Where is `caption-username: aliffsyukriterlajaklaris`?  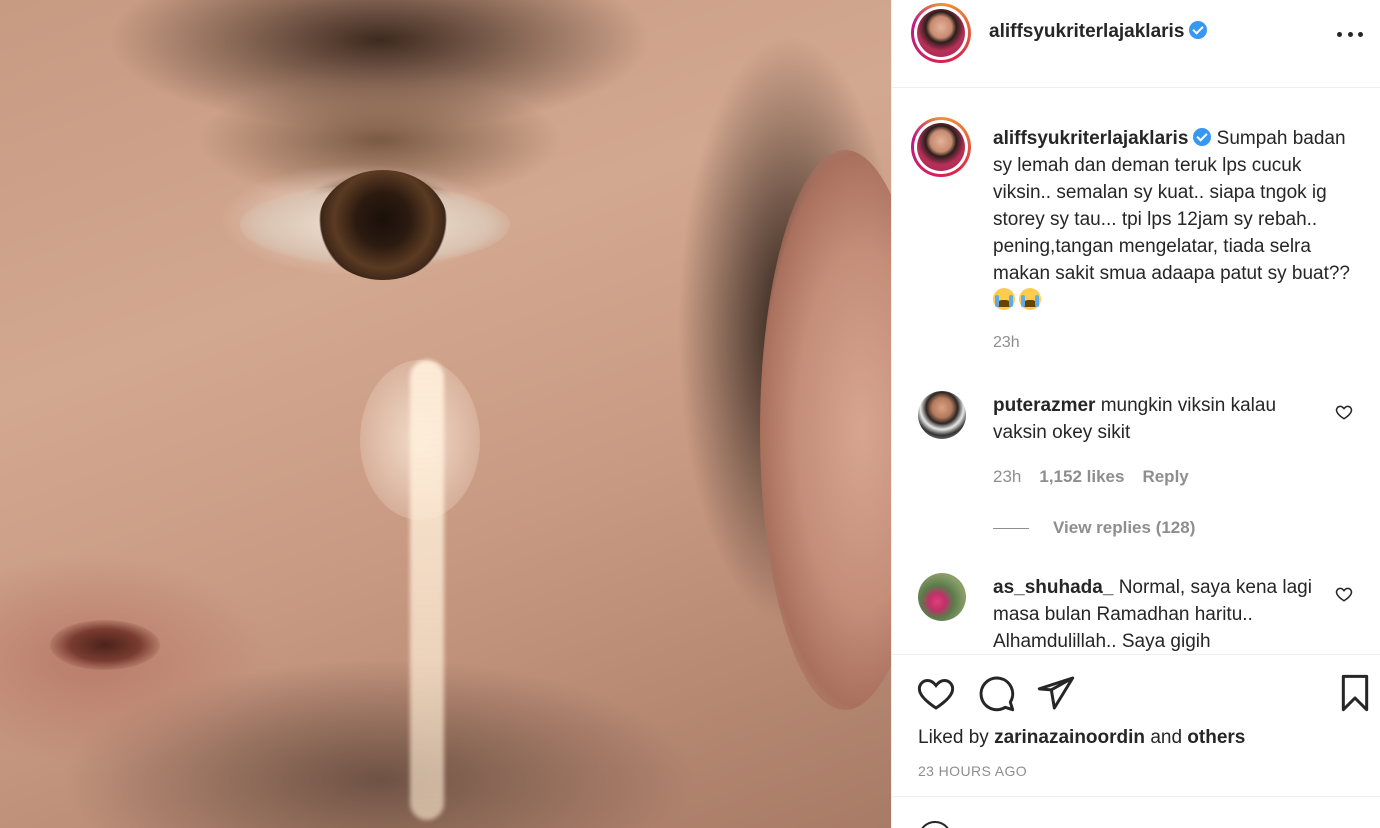 caption-username: aliffsyukriterlajaklaris is located at coordinates (1090, 138).